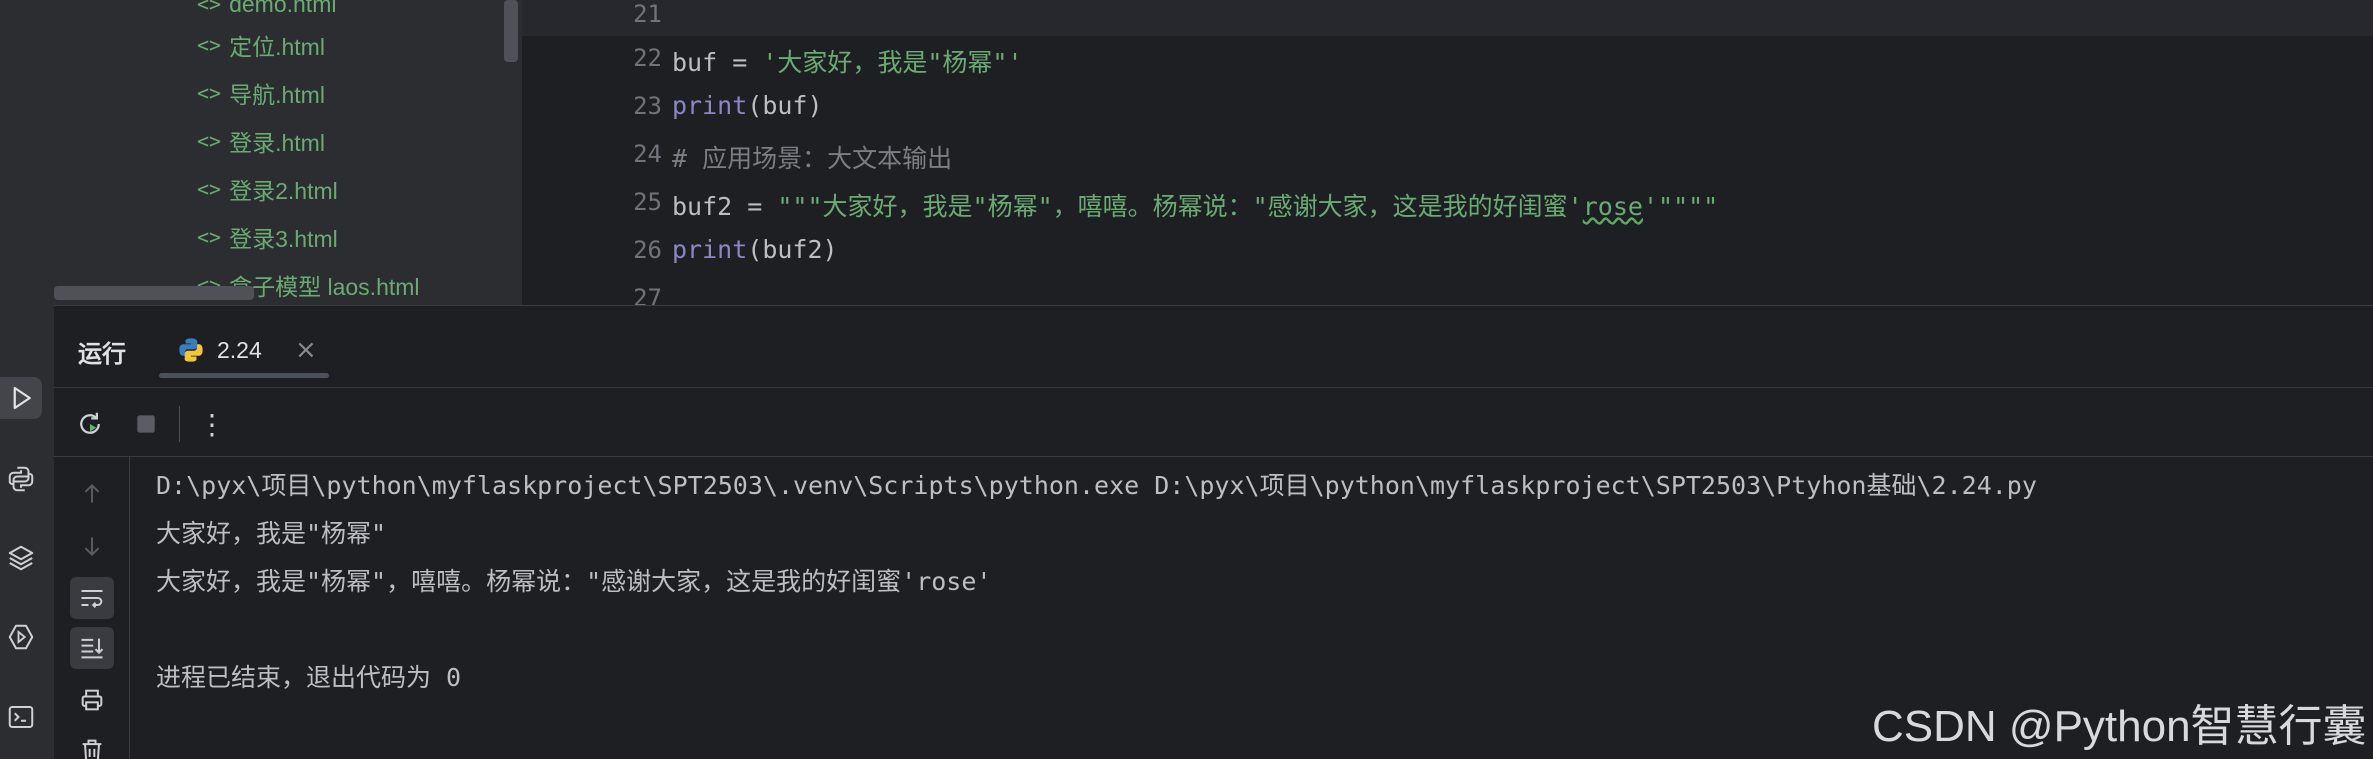 The height and width of the screenshot is (759, 2373). I want to click on scroll-down-button, so click(92, 546).